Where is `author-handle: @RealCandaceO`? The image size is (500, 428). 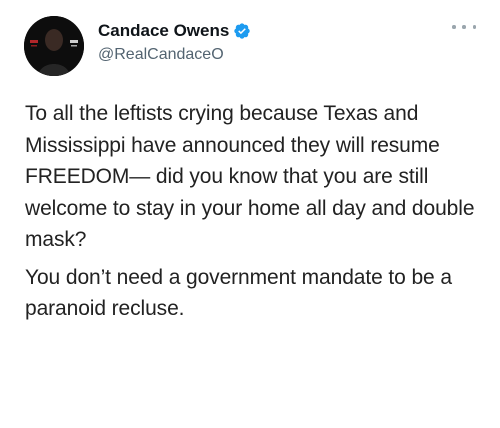 author-handle: @RealCandaceO is located at coordinates (174, 55).